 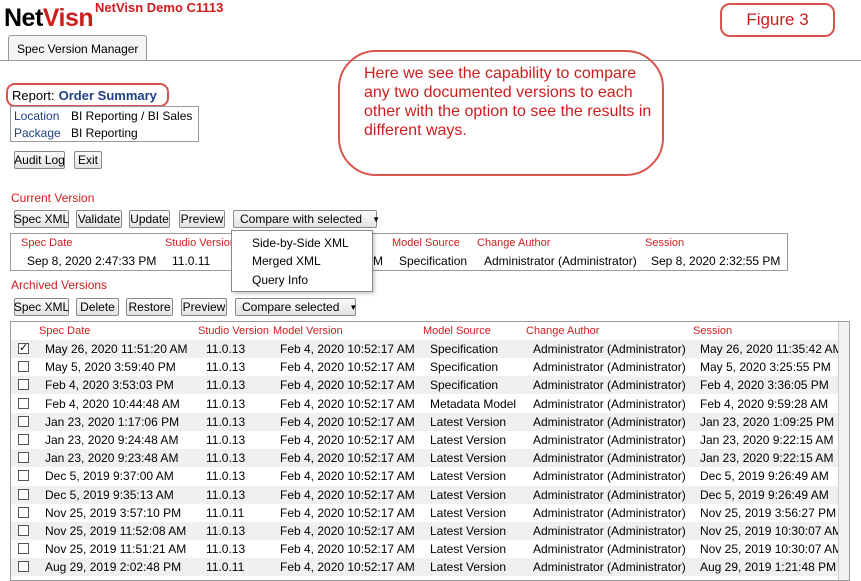 What do you see at coordinates (37, 133) in the screenshot?
I see `info-key: Package` at bounding box center [37, 133].